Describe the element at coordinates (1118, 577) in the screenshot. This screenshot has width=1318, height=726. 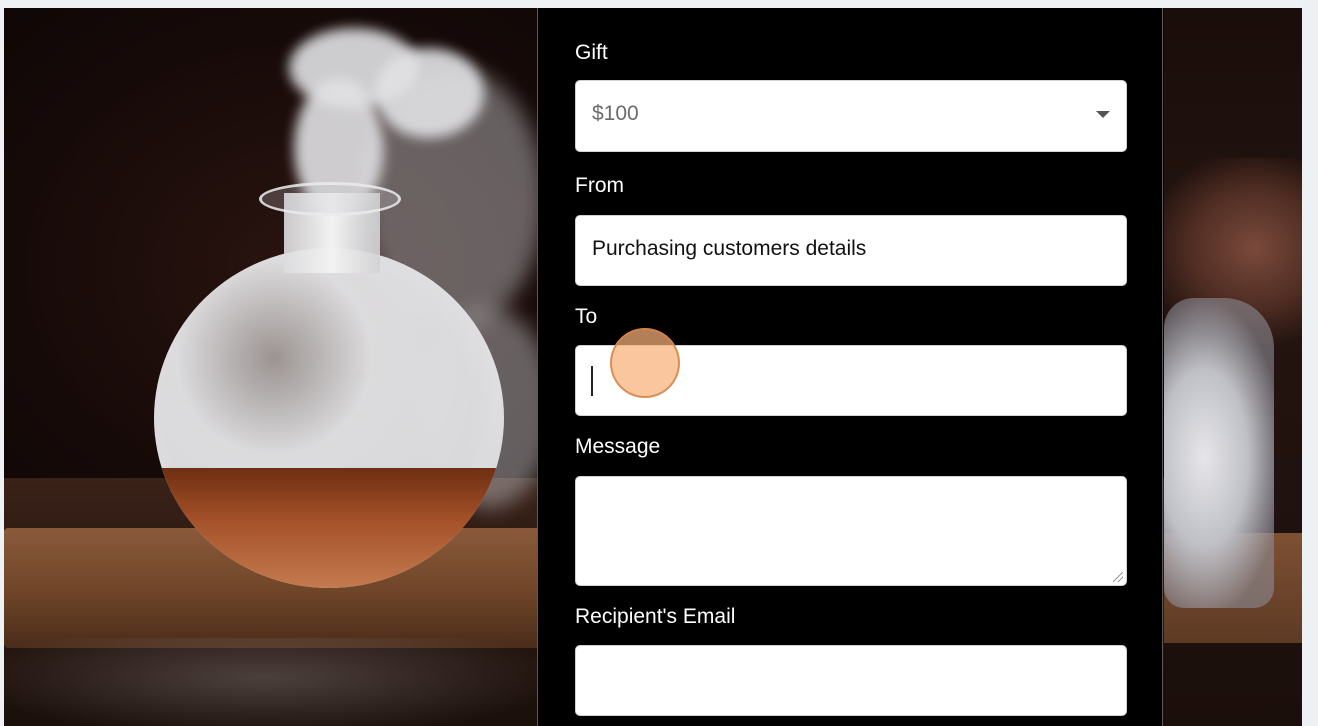
I see `resize-grip-icon` at that location.